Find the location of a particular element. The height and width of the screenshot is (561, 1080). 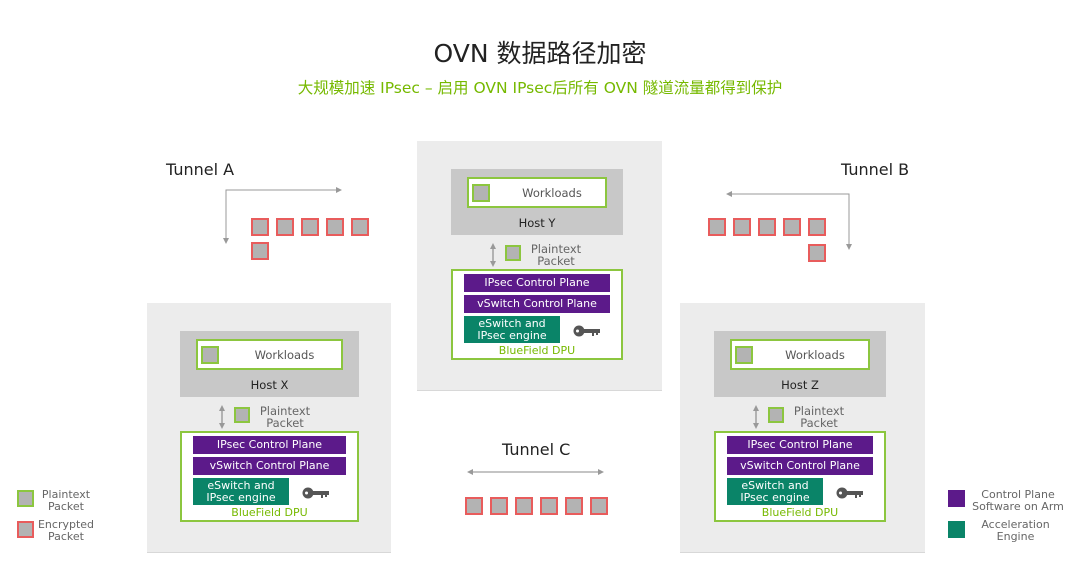

legend-plaintext-swatch is located at coordinates (25, 498).